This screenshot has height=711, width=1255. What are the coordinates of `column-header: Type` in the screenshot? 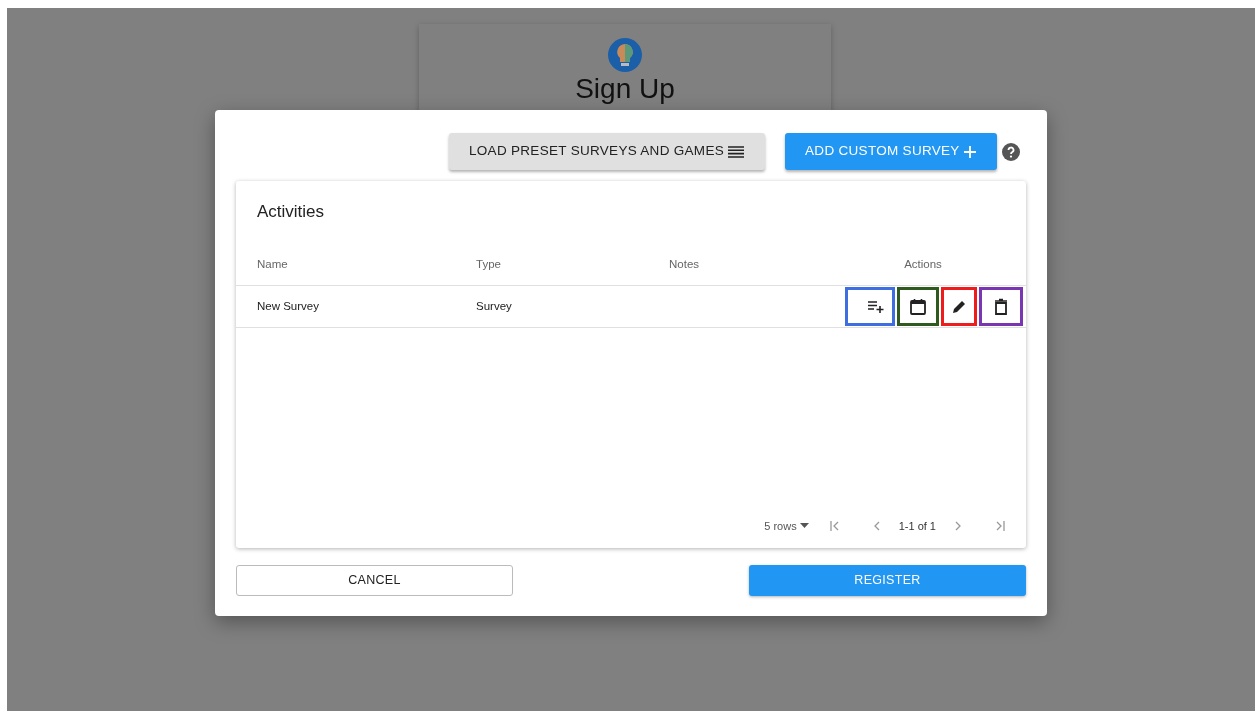 It's located at (489, 265).